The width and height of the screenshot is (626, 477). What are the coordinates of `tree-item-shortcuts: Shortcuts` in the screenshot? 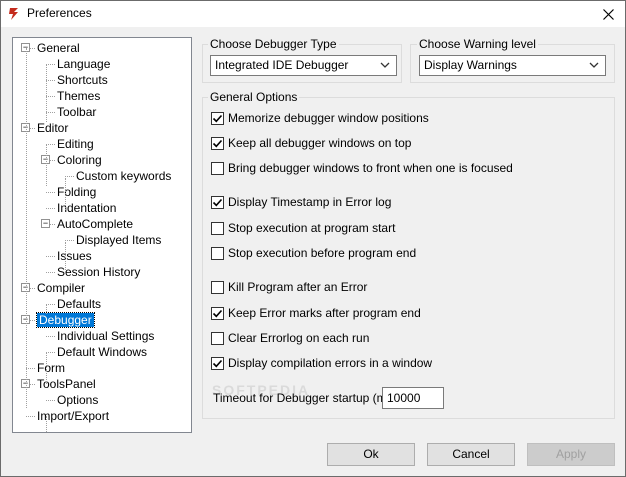 It's located at (82, 80).